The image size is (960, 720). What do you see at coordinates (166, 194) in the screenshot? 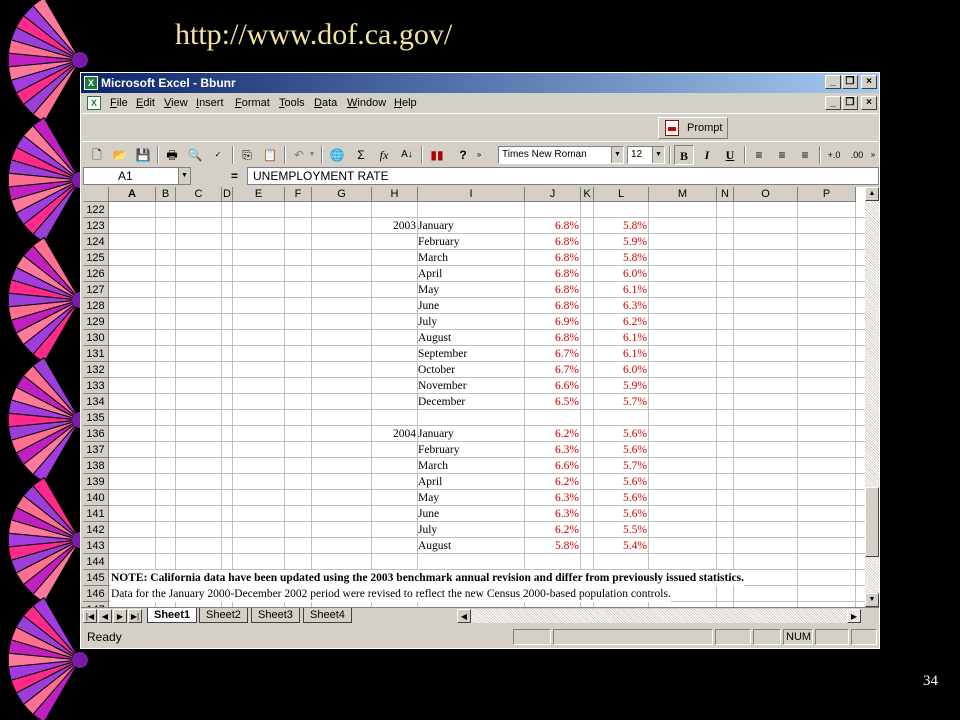
I see `column-header-b: B` at bounding box center [166, 194].